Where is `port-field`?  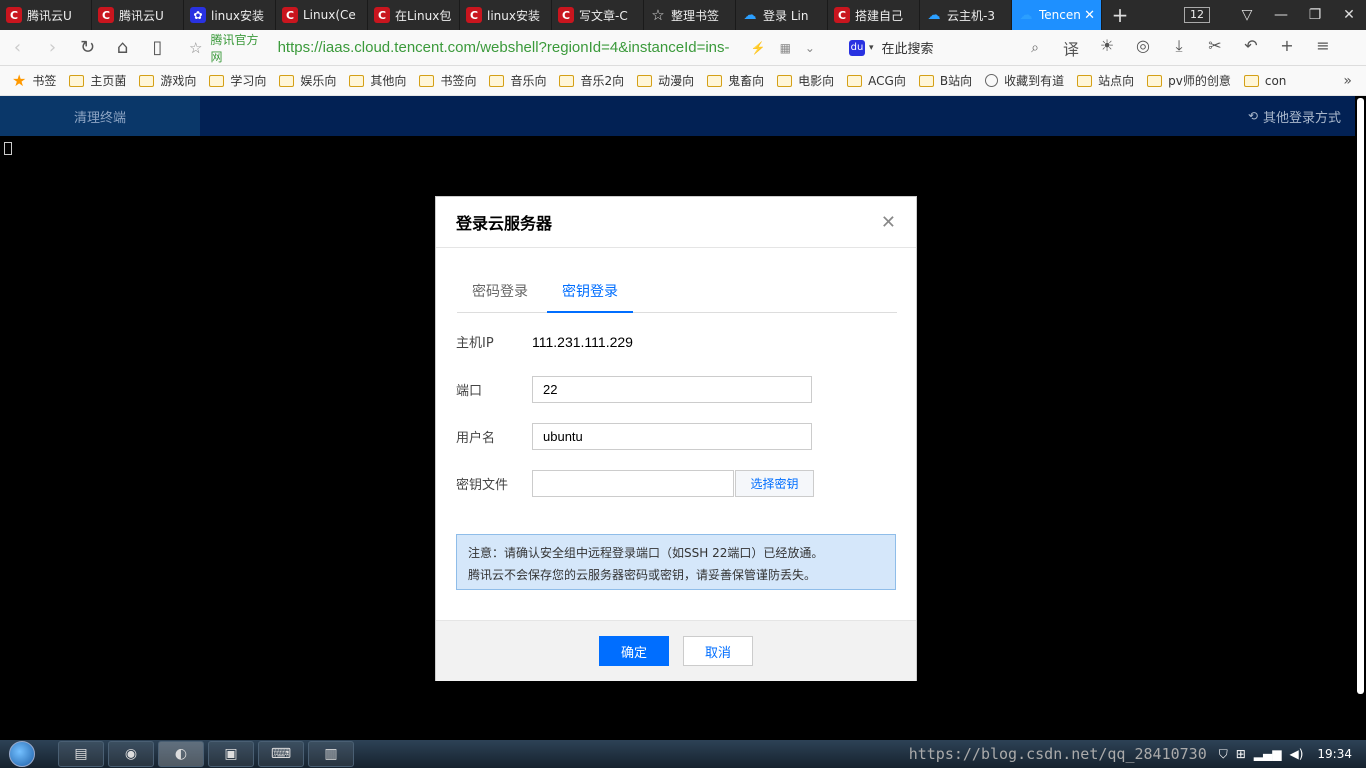 port-field is located at coordinates (672, 389).